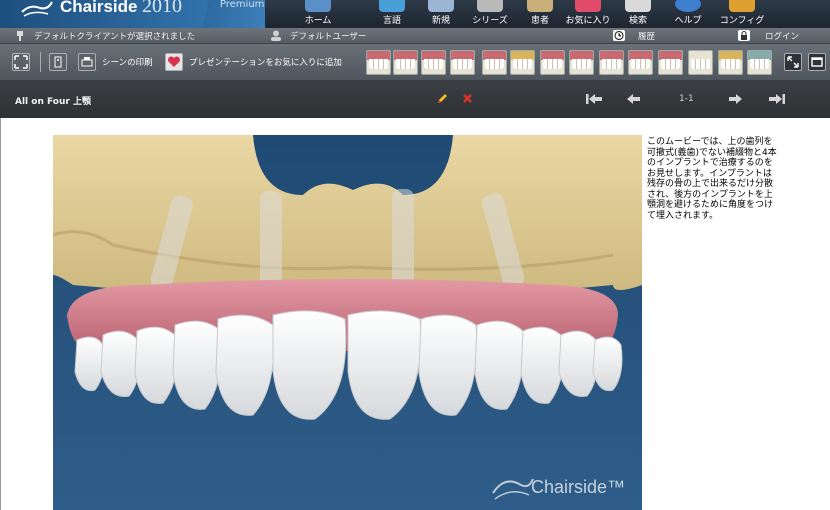 The image size is (830, 510). I want to click on heart-icon, so click(174, 61).